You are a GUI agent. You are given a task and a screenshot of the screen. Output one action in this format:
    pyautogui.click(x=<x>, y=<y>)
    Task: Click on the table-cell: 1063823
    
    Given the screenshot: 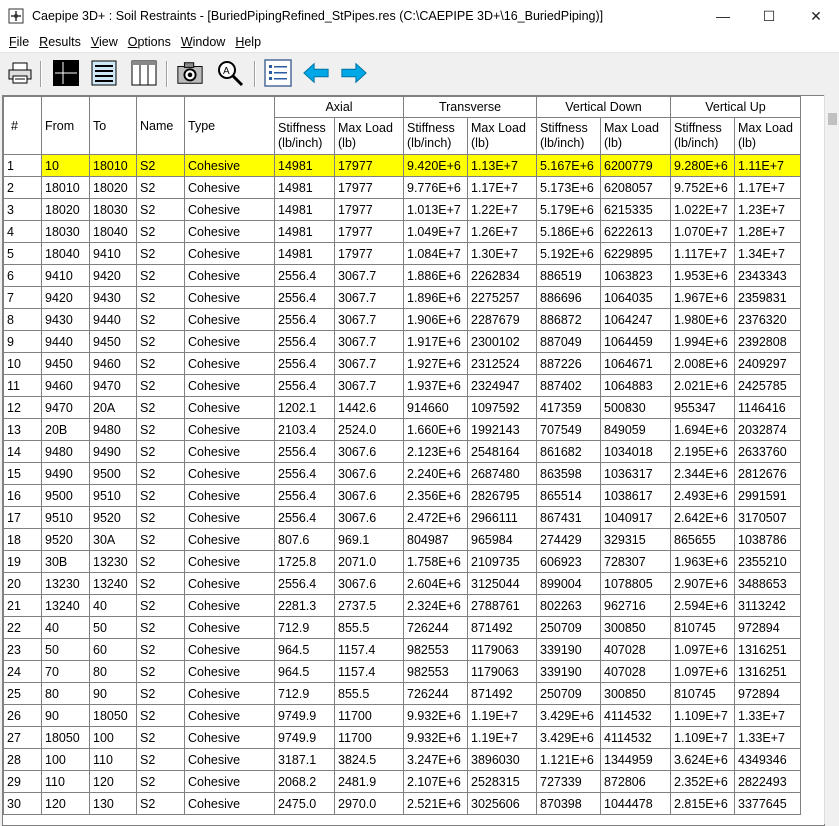 What is the action you would take?
    pyautogui.click(x=635, y=275)
    